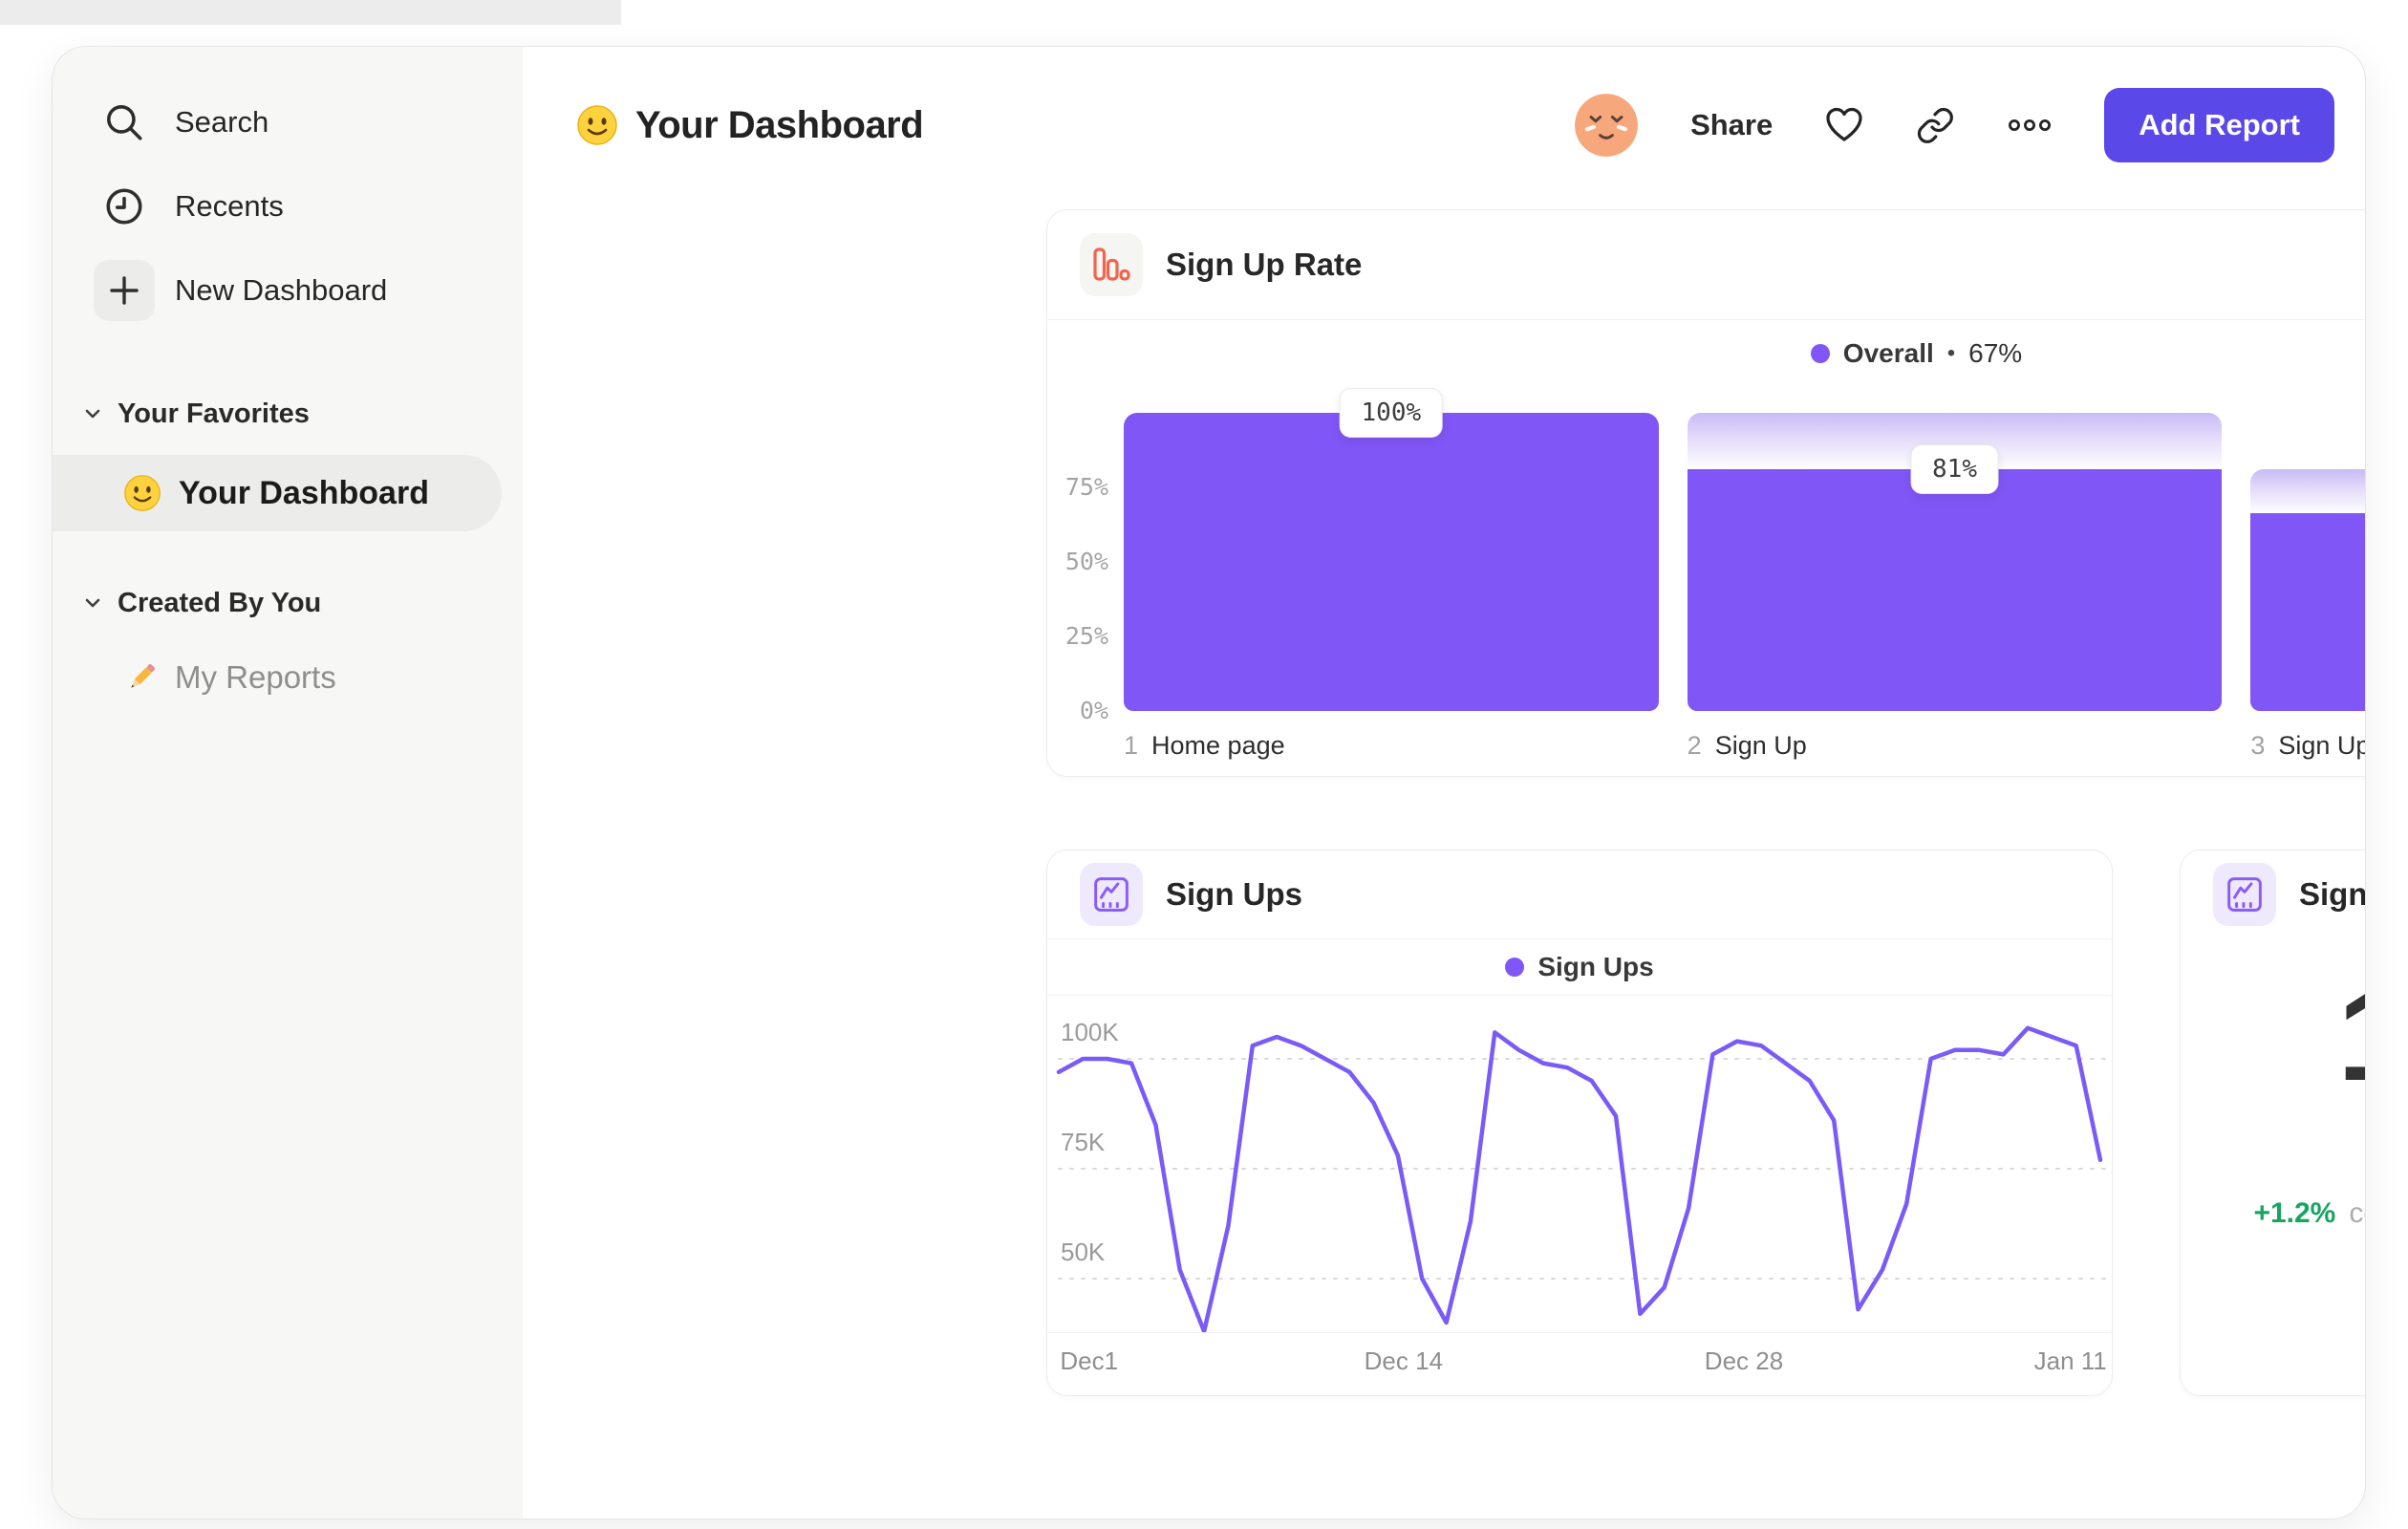 Image resolution: width=2408 pixels, height=1529 pixels. I want to click on line-legend: Sign Ups, so click(1580, 967).